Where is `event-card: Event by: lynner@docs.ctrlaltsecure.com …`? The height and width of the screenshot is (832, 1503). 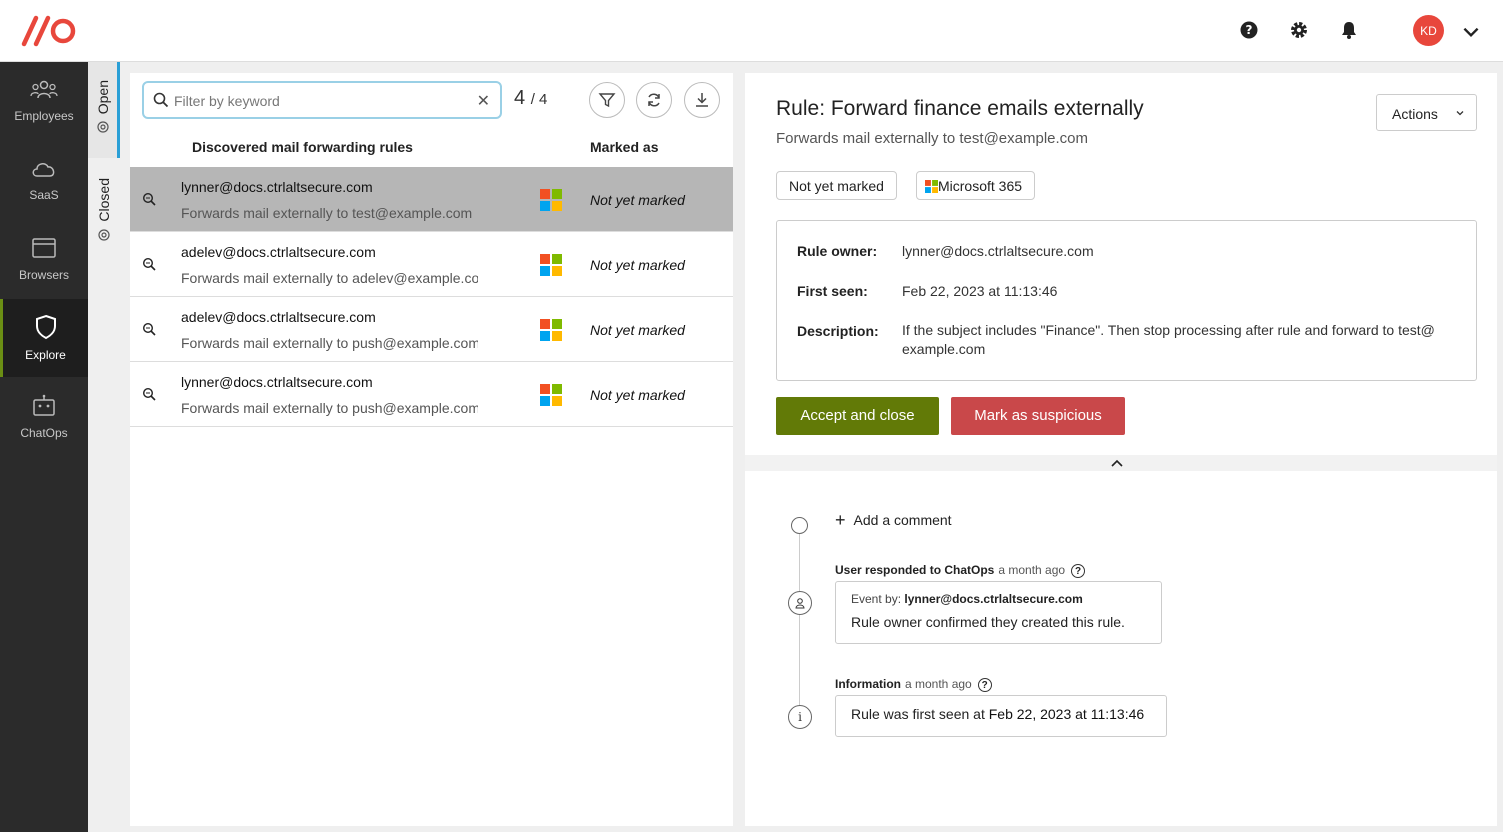
event-card: Event by: lynner@docs.ctrlaltsecure.com … is located at coordinates (998, 612).